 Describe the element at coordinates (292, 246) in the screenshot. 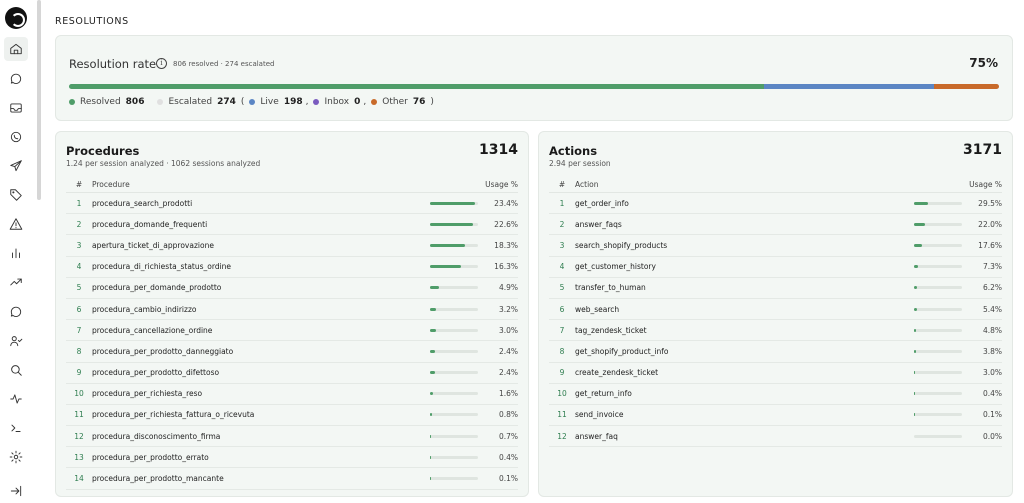

I see `table-row: 3 apertura_ticket_di_approvazione 18.3%` at that location.